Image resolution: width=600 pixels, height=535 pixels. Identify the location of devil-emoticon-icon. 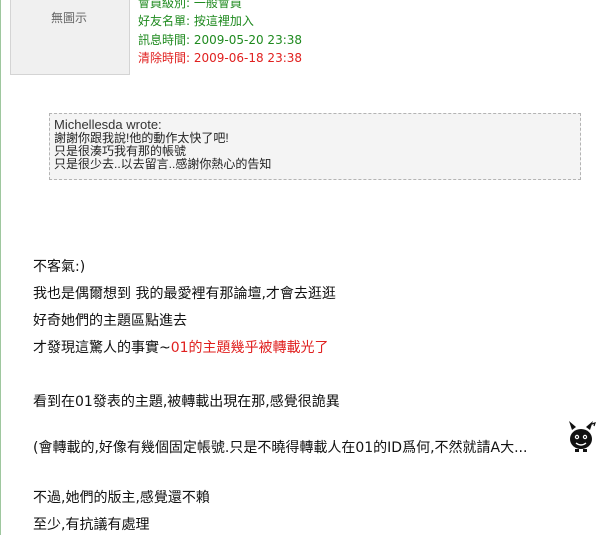
(582, 436).